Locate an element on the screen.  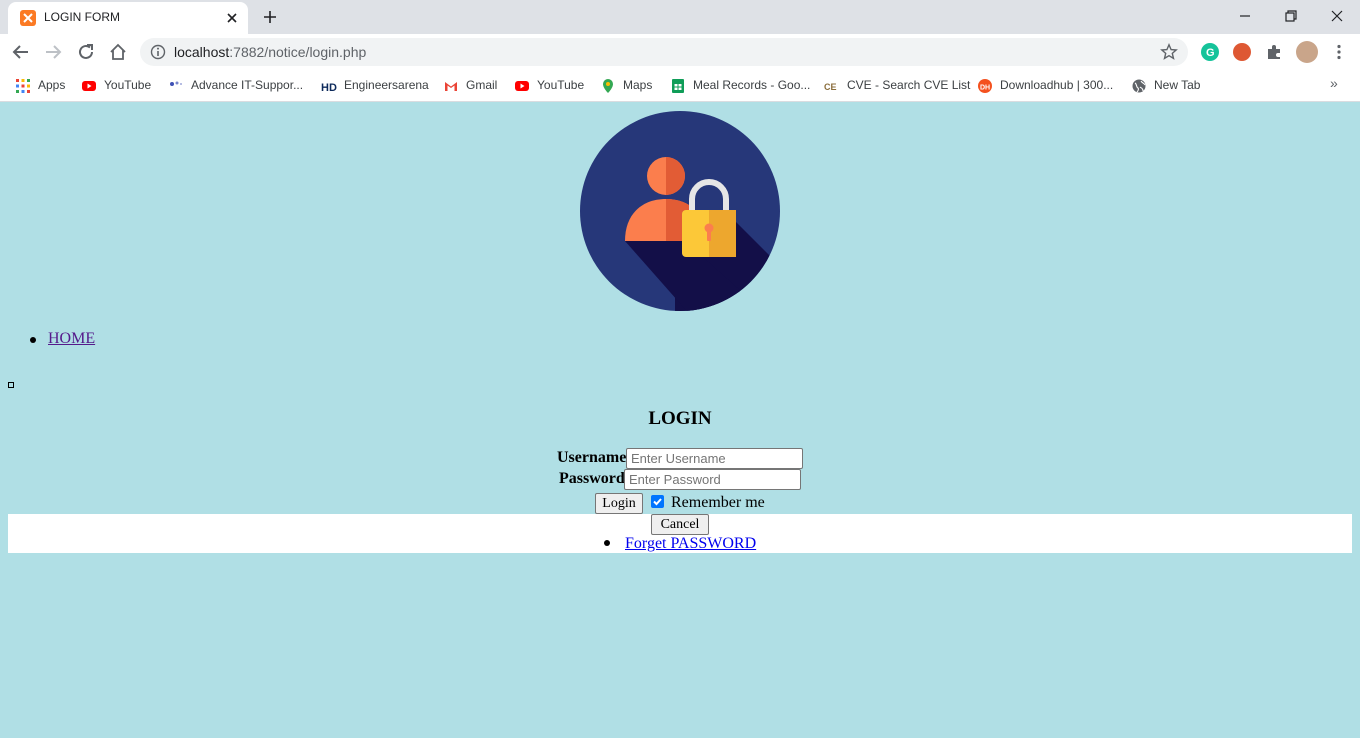
bookmark-label: New Tab is located at coordinates (1177, 85).